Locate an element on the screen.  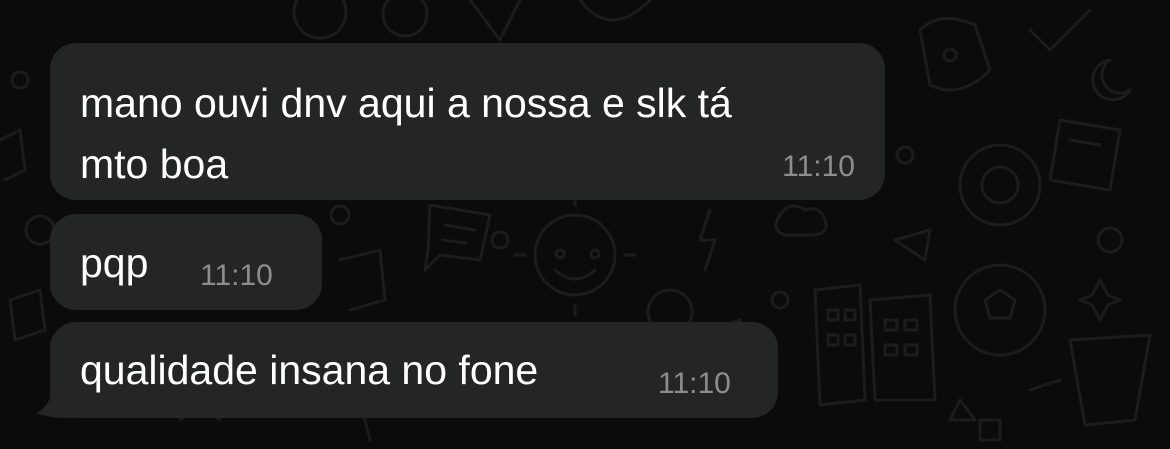
message-bubble-2: pqp 11:10 is located at coordinates (186, 262).